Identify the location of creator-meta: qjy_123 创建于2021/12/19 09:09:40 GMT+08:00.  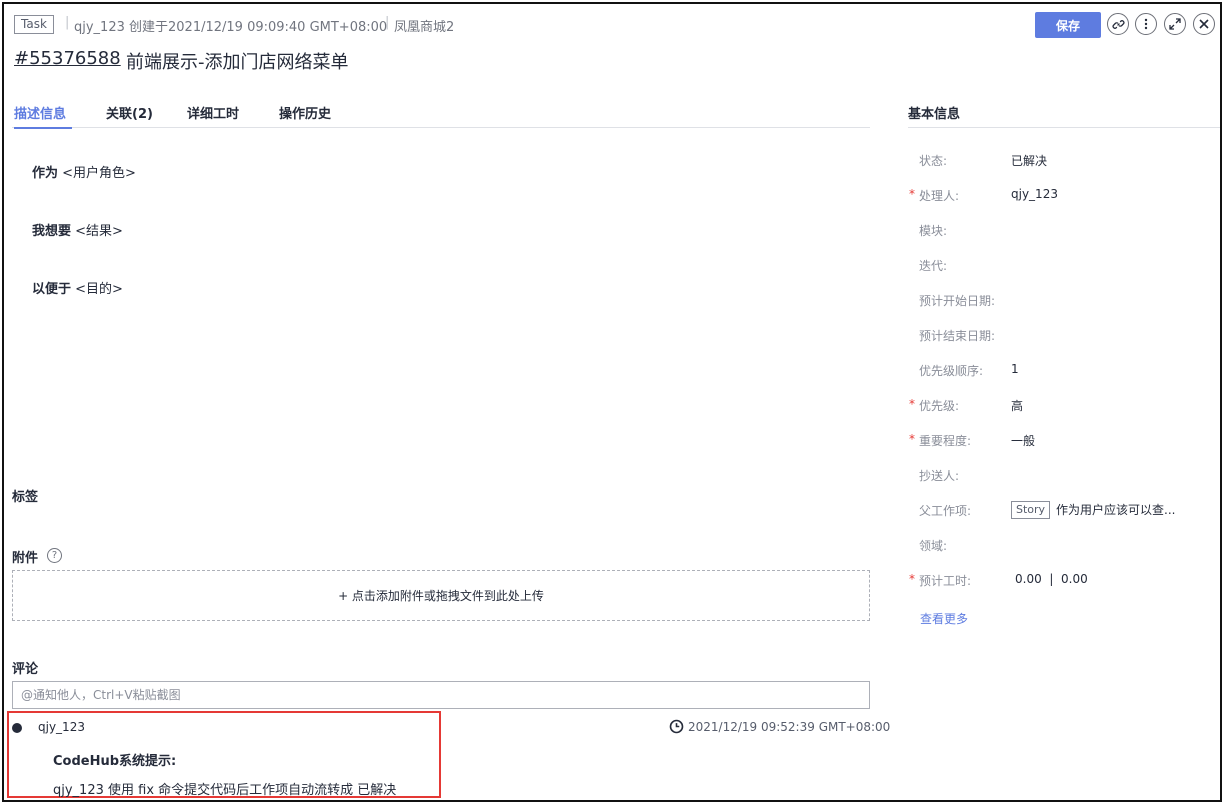
(231, 27).